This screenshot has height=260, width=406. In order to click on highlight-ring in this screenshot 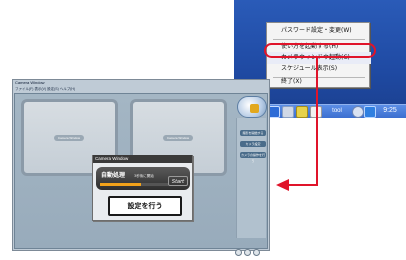, I will do `click(320, 50)`.